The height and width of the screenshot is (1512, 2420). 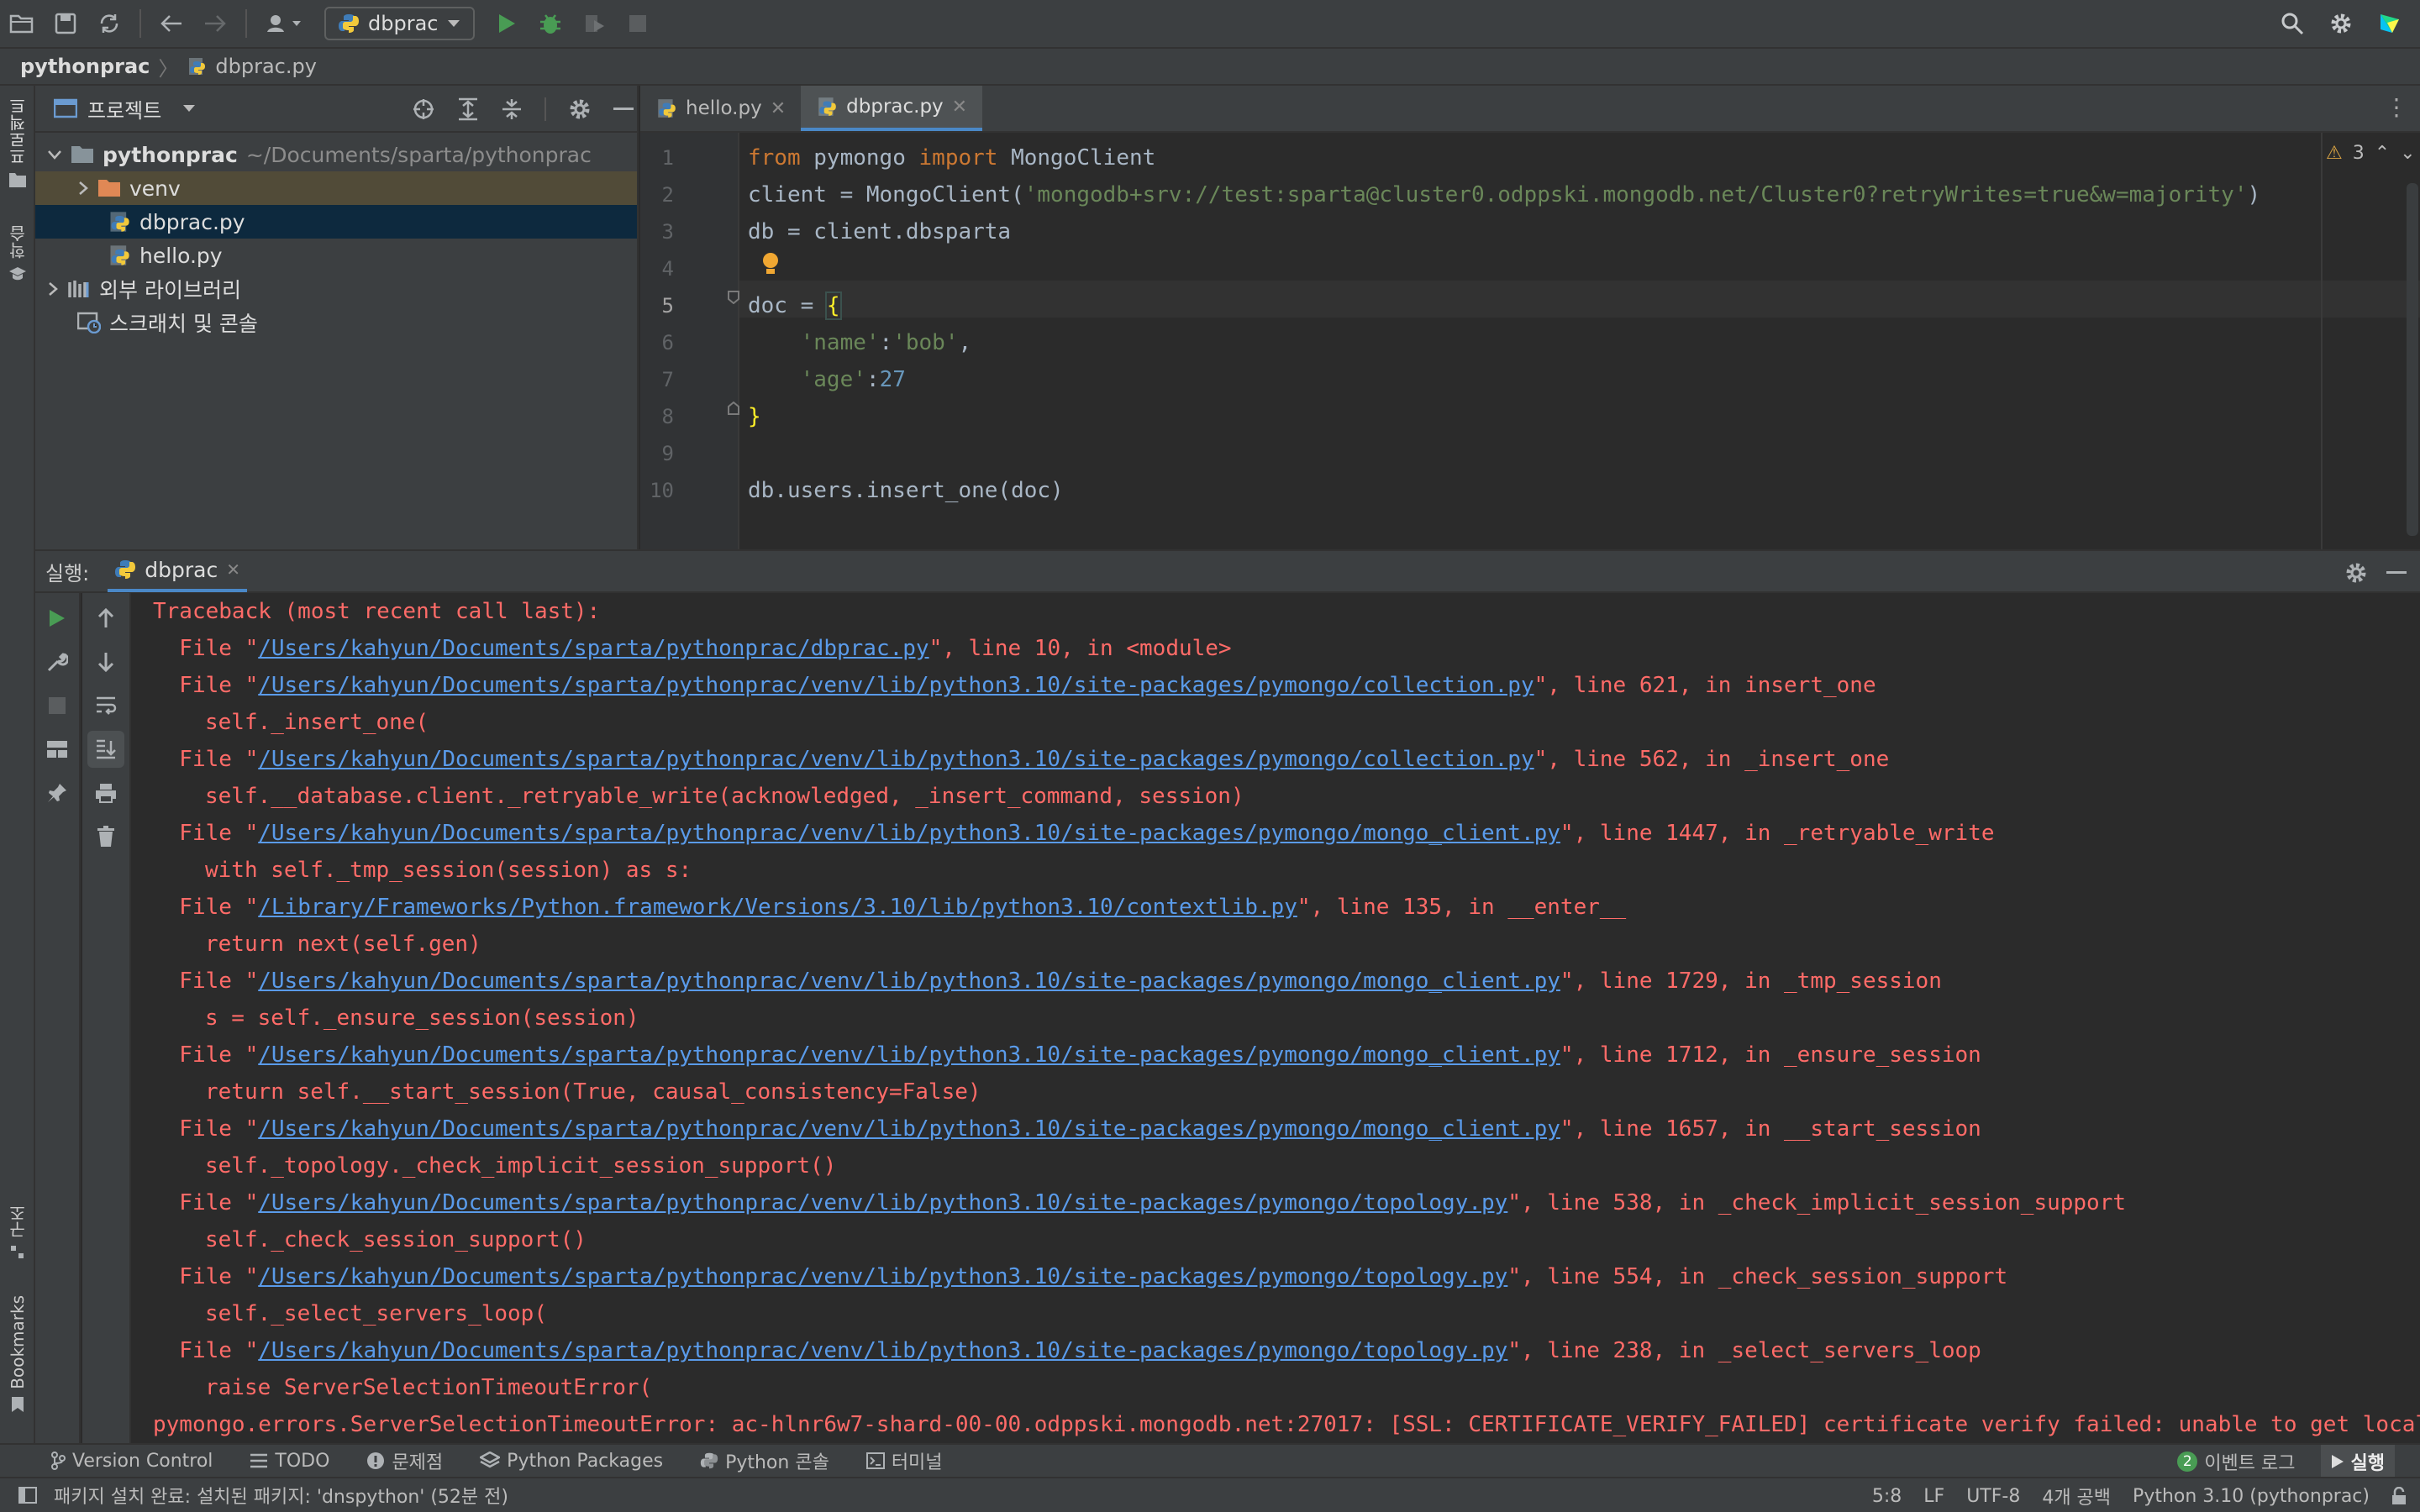 What do you see at coordinates (22, 23) in the screenshot?
I see `open-folder-icon` at bounding box center [22, 23].